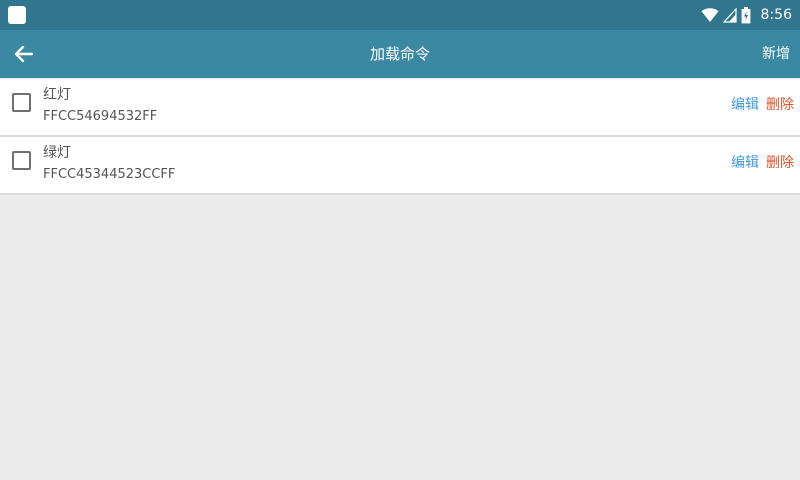 This screenshot has width=800, height=480. I want to click on arrow-left-icon, so click(24, 54).